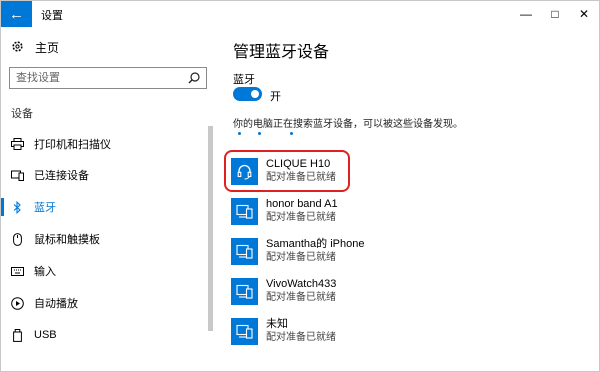 This screenshot has height=372, width=600. Describe the element at coordinates (281, 52) in the screenshot. I see `page-title: 管理蓝牙设备` at that location.